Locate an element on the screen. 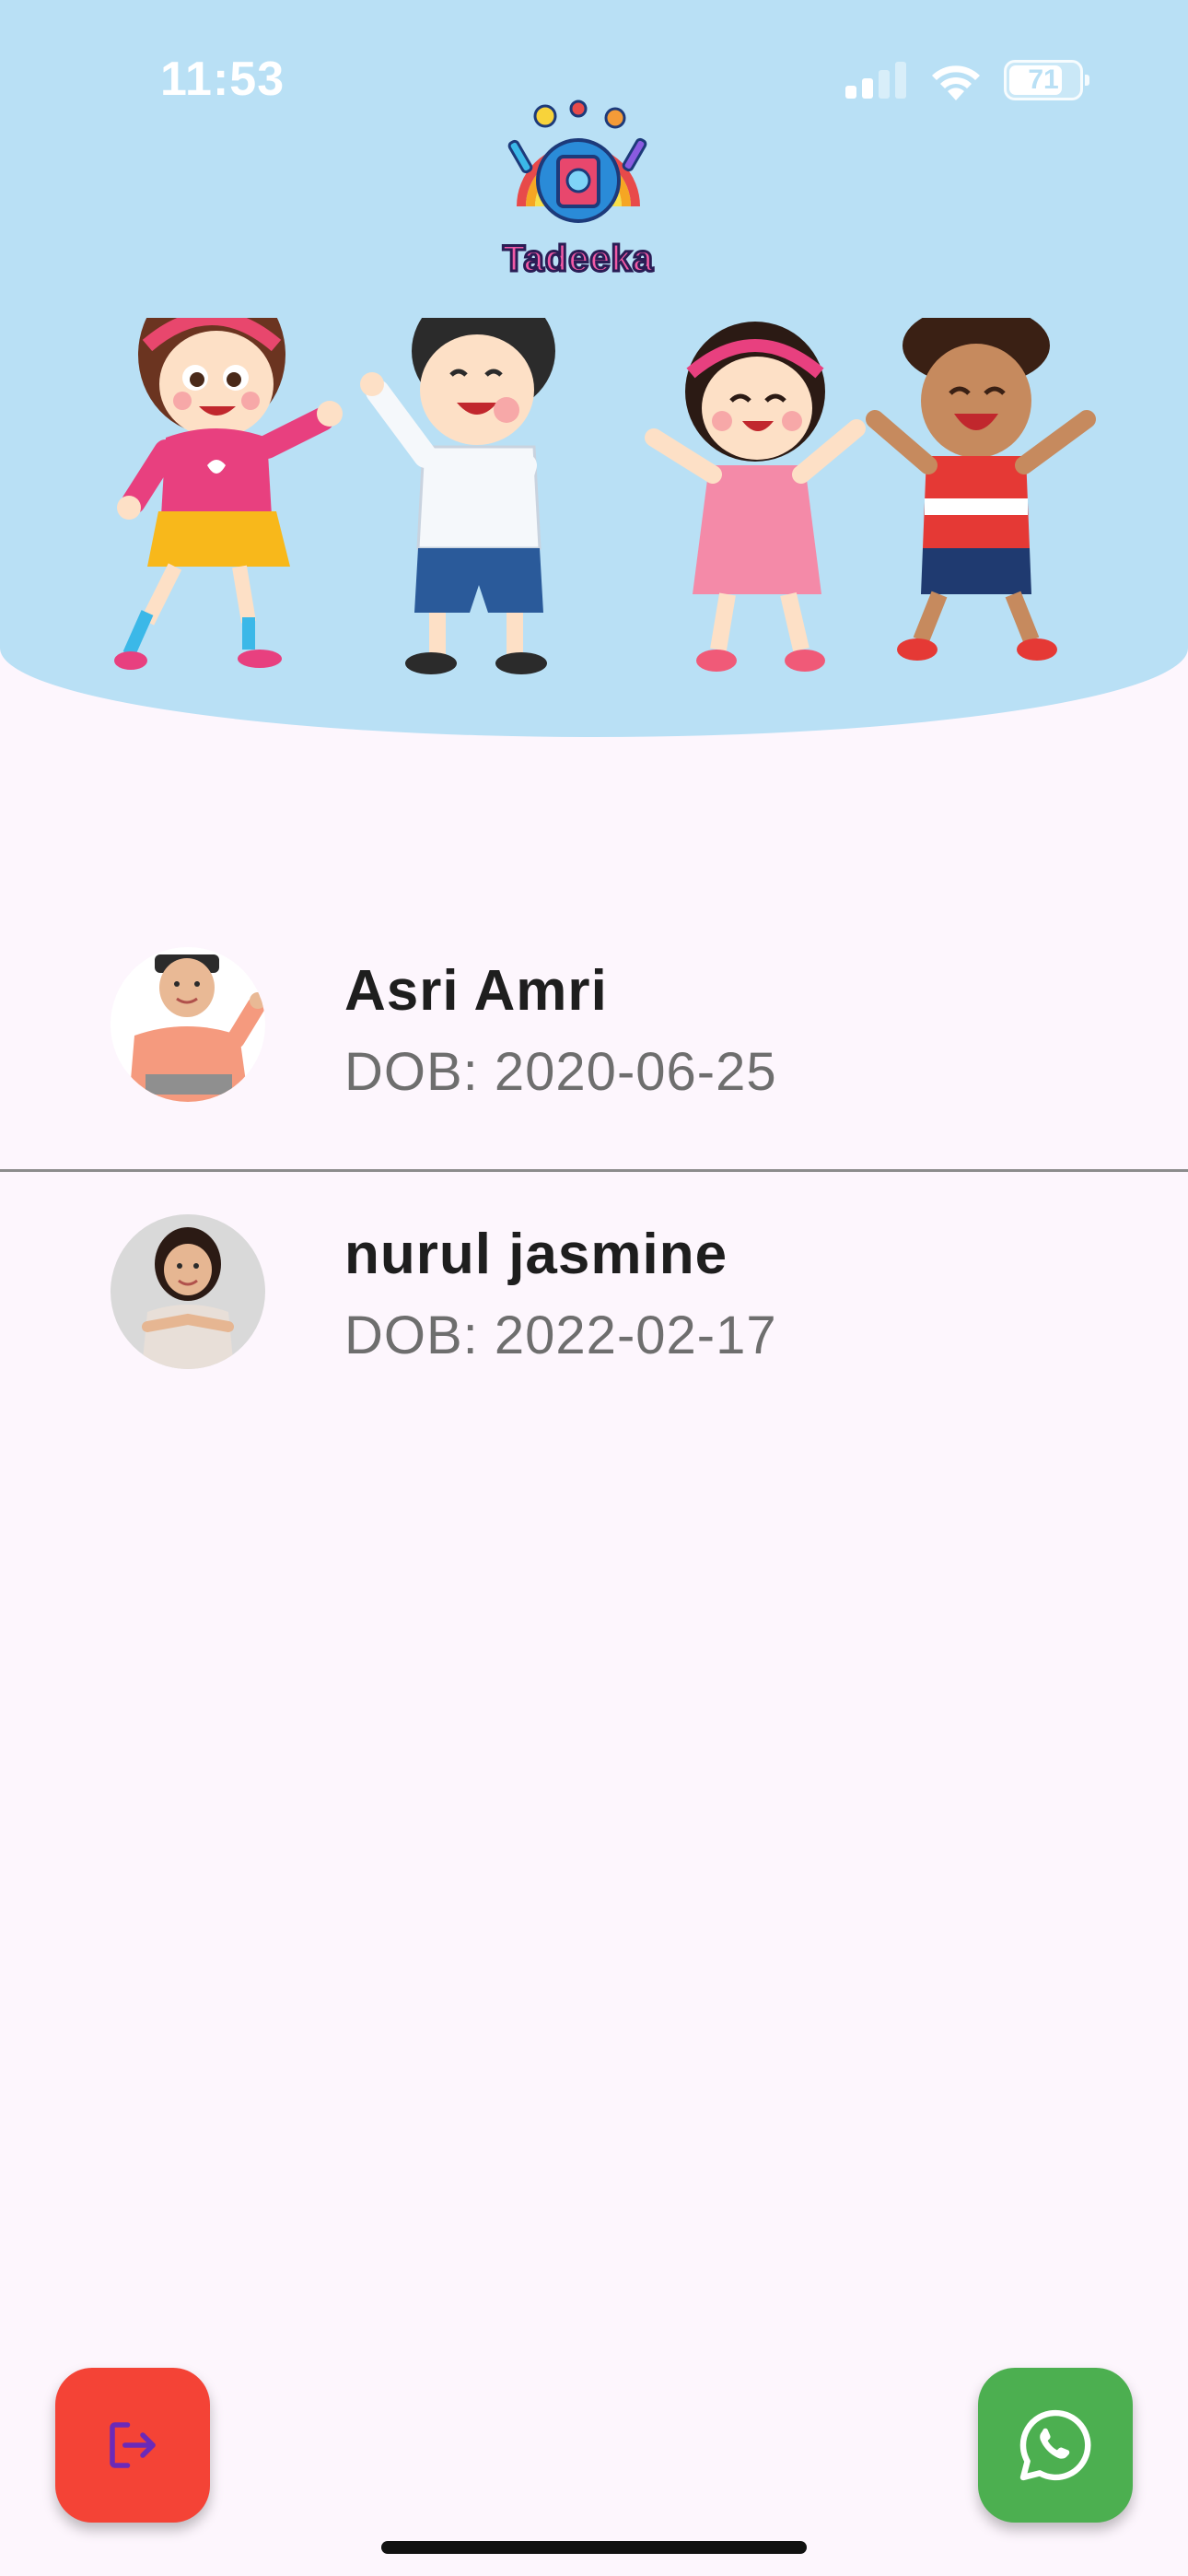 The image size is (1188, 2576). battery-icon: 71 is located at coordinates (1046, 80).